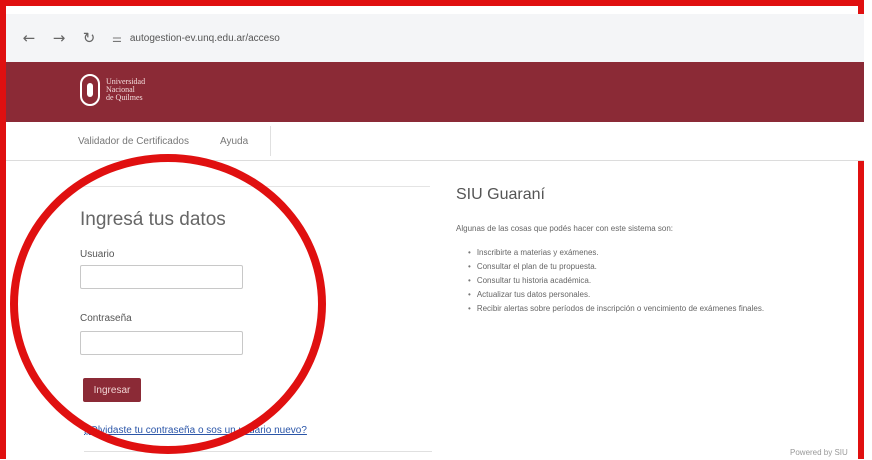  What do you see at coordinates (500, 194) in the screenshot?
I see `info-title: SIU Guaraní` at bounding box center [500, 194].